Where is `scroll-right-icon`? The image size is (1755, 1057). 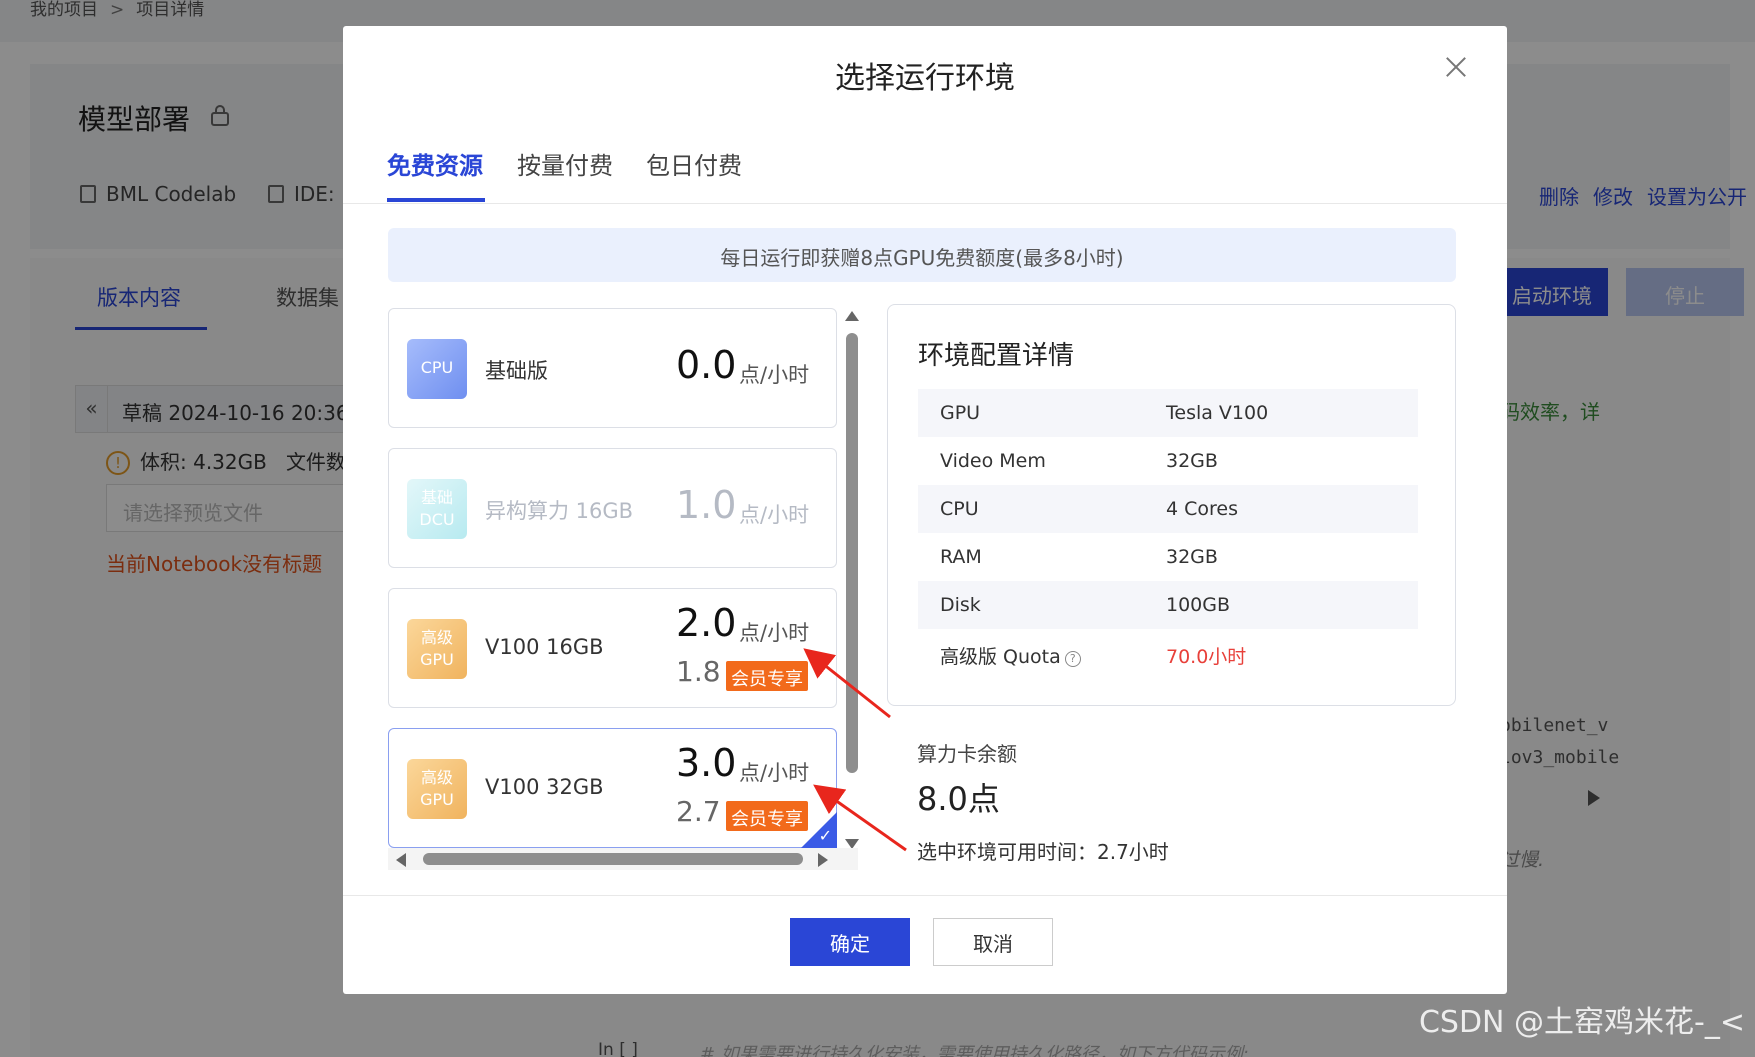 scroll-right-icon is located at coordinates (823, 860).